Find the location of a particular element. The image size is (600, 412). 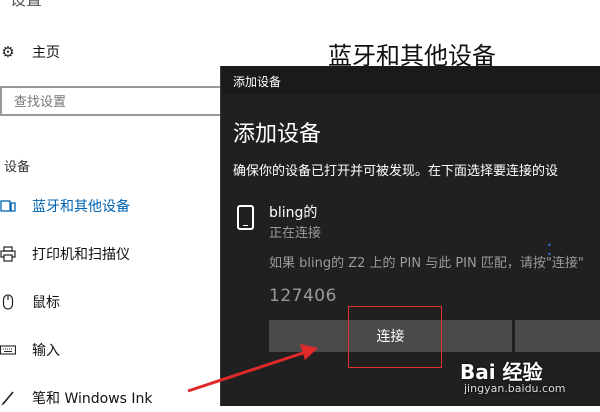

section-heading: 设备 is located at coordinates (17, 167).